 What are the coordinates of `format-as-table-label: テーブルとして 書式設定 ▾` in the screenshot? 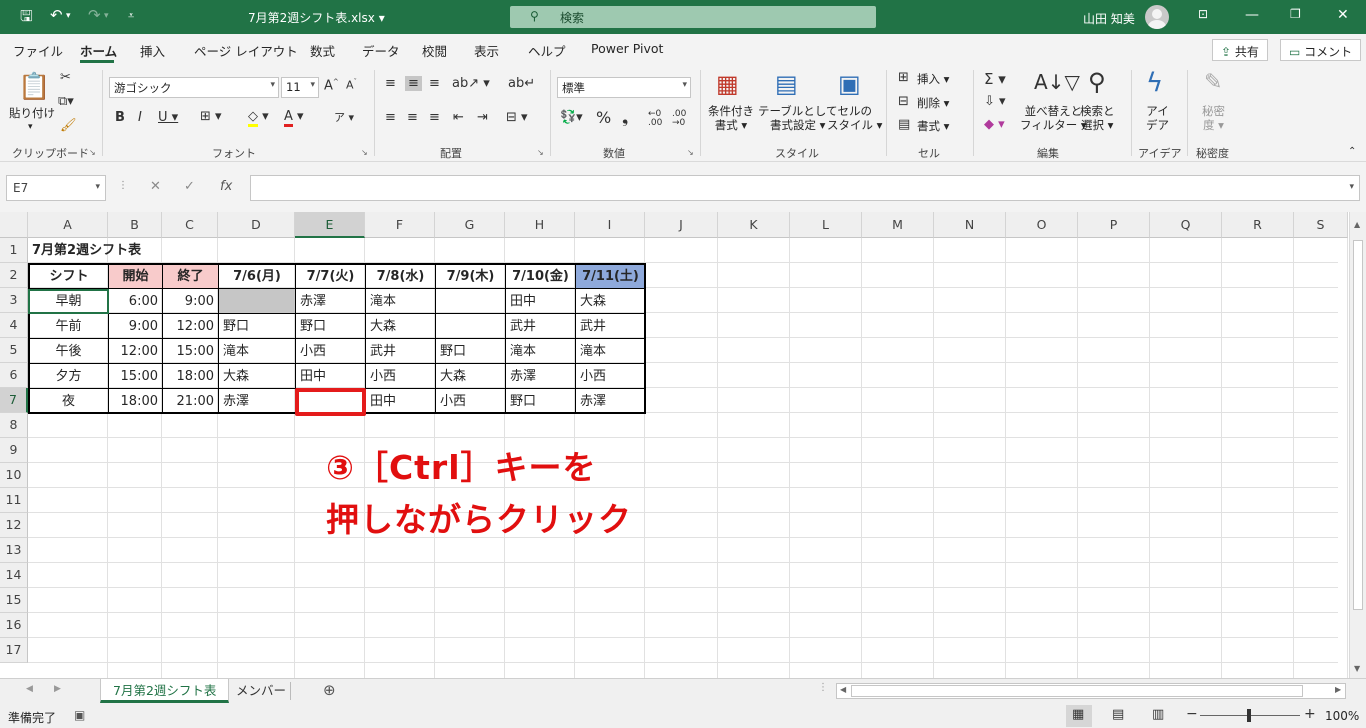 It's located at (797, 118).